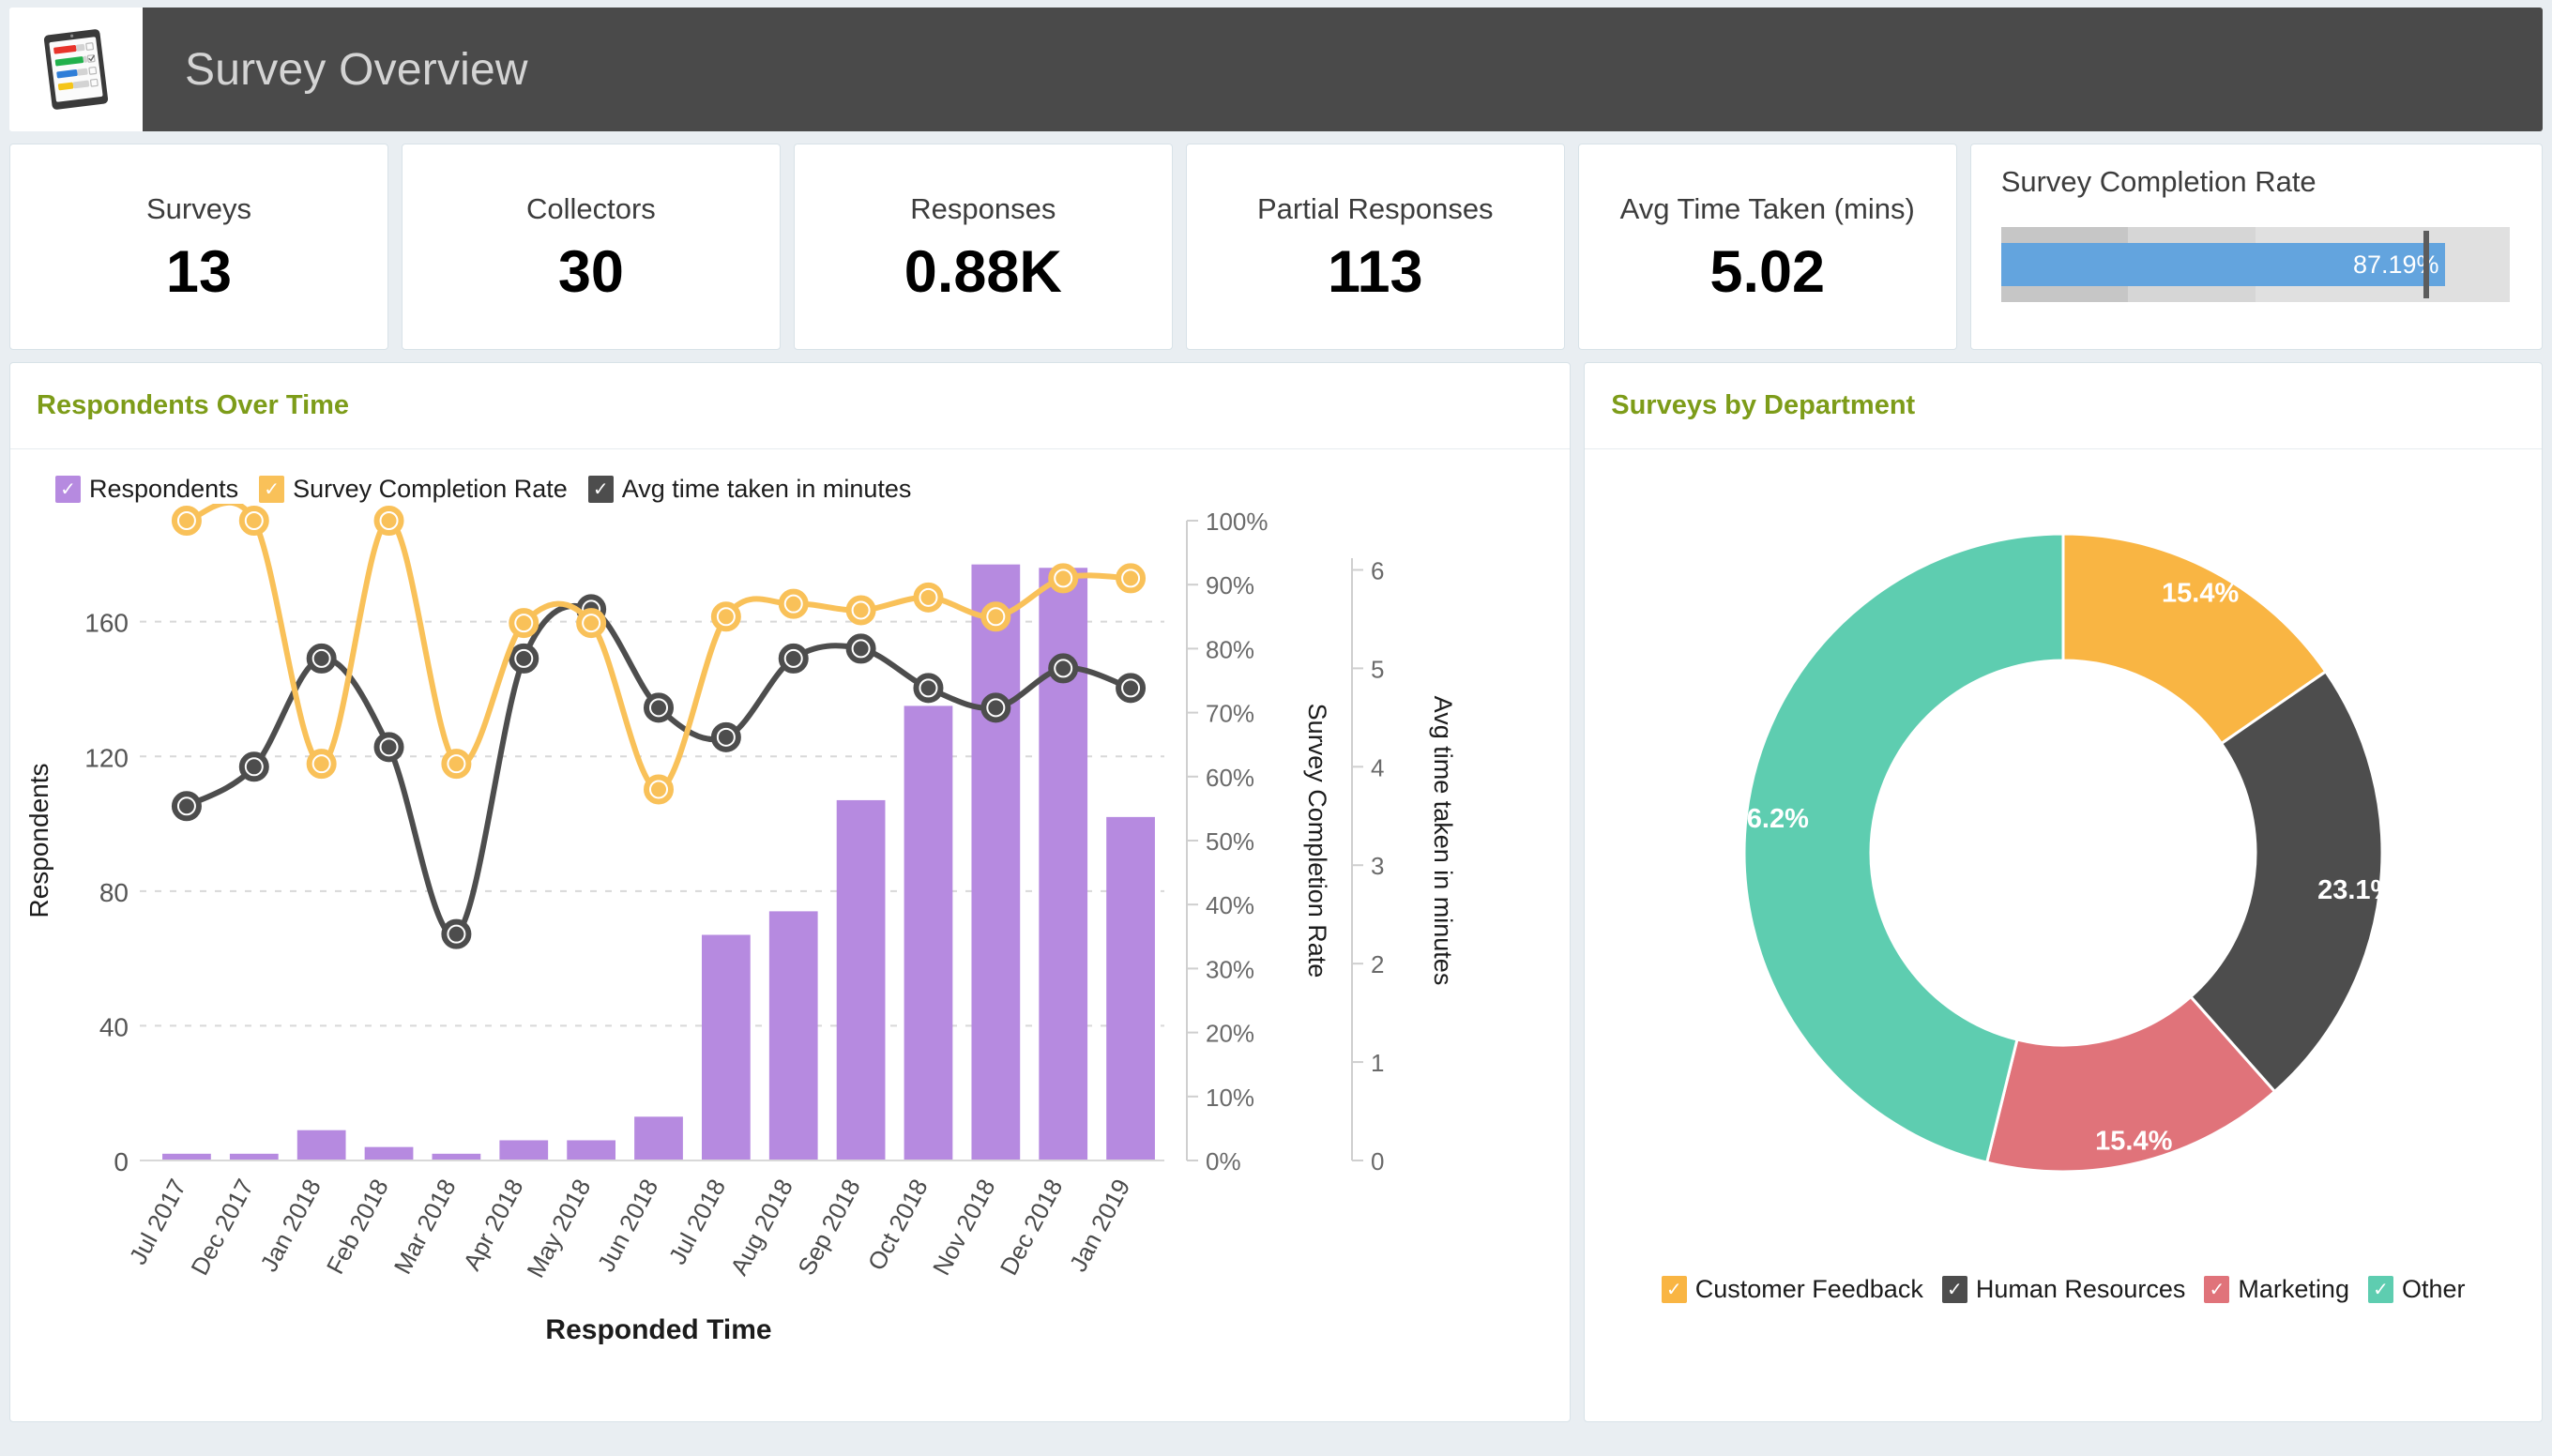 The image size is (2552, 1456). Describe the element at coordinates (114, 892) in the screenshot. I see `y-axis-tick-label: 80` at that location.